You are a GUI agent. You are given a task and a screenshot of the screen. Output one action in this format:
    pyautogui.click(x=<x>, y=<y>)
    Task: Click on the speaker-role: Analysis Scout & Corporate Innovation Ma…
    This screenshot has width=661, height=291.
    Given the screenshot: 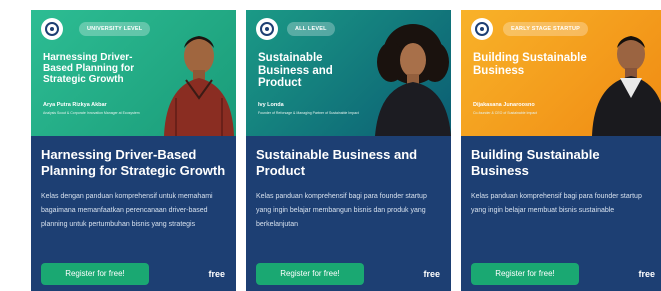 What is the action you would take?
    pyautogui.click(x=91, y=113)
    